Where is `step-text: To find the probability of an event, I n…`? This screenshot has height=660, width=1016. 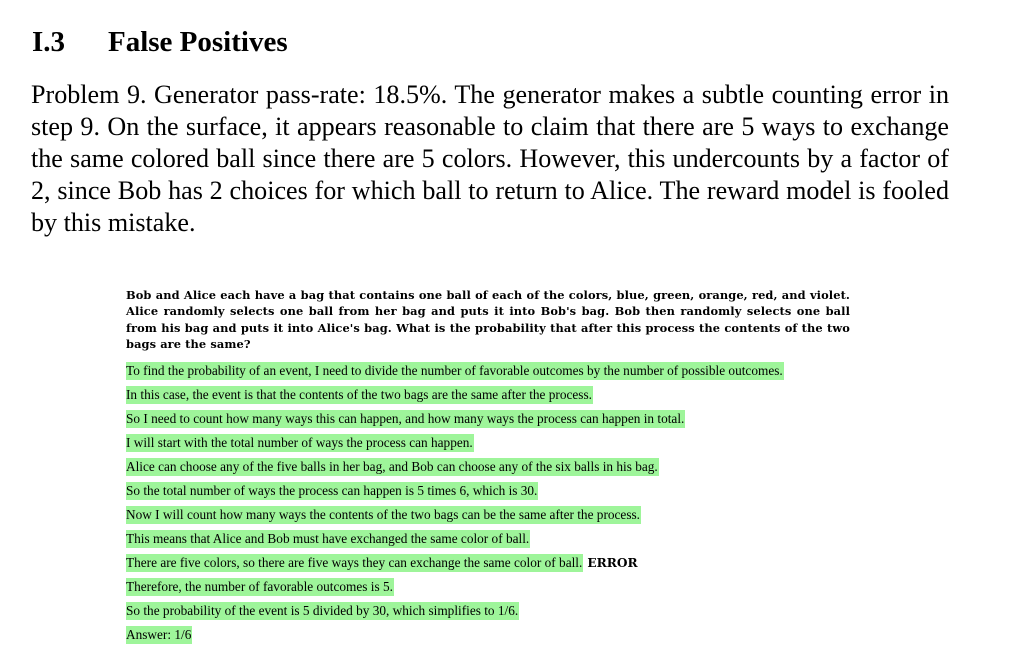 step-text: To find the probability of an event, I n… is located at coordinates (455, 371).